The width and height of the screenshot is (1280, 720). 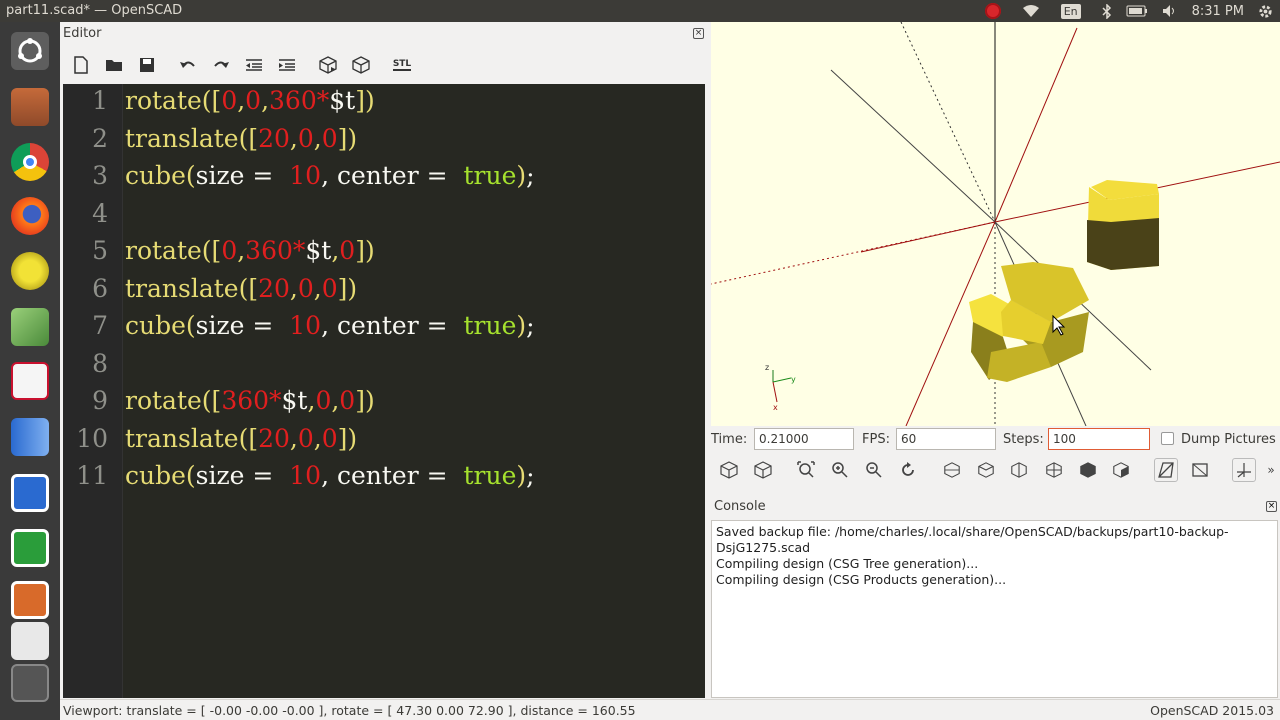 I want to click on steps-input: 100, so click(x=1099, y=439).